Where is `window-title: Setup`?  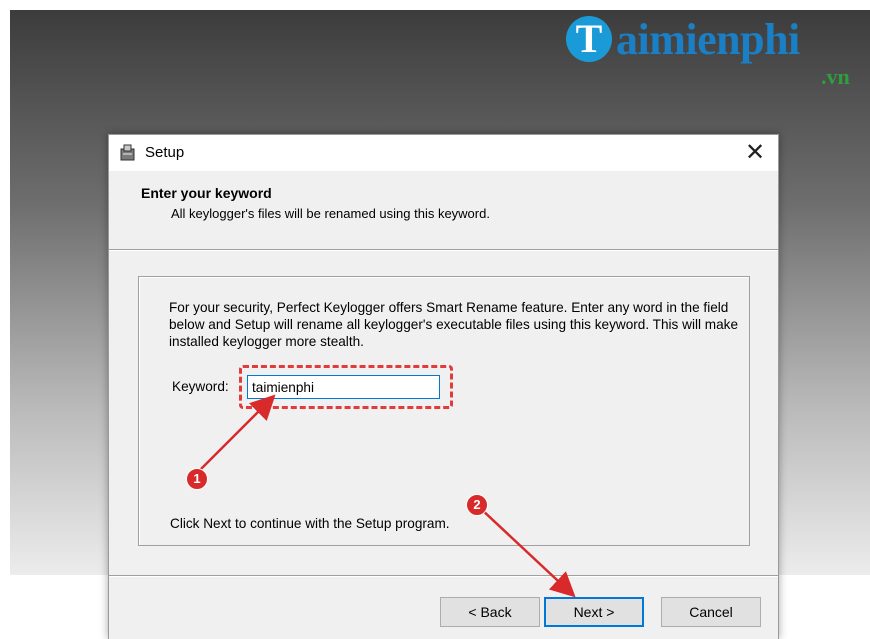 window-title: Setup is located at coordinates (165, 152).